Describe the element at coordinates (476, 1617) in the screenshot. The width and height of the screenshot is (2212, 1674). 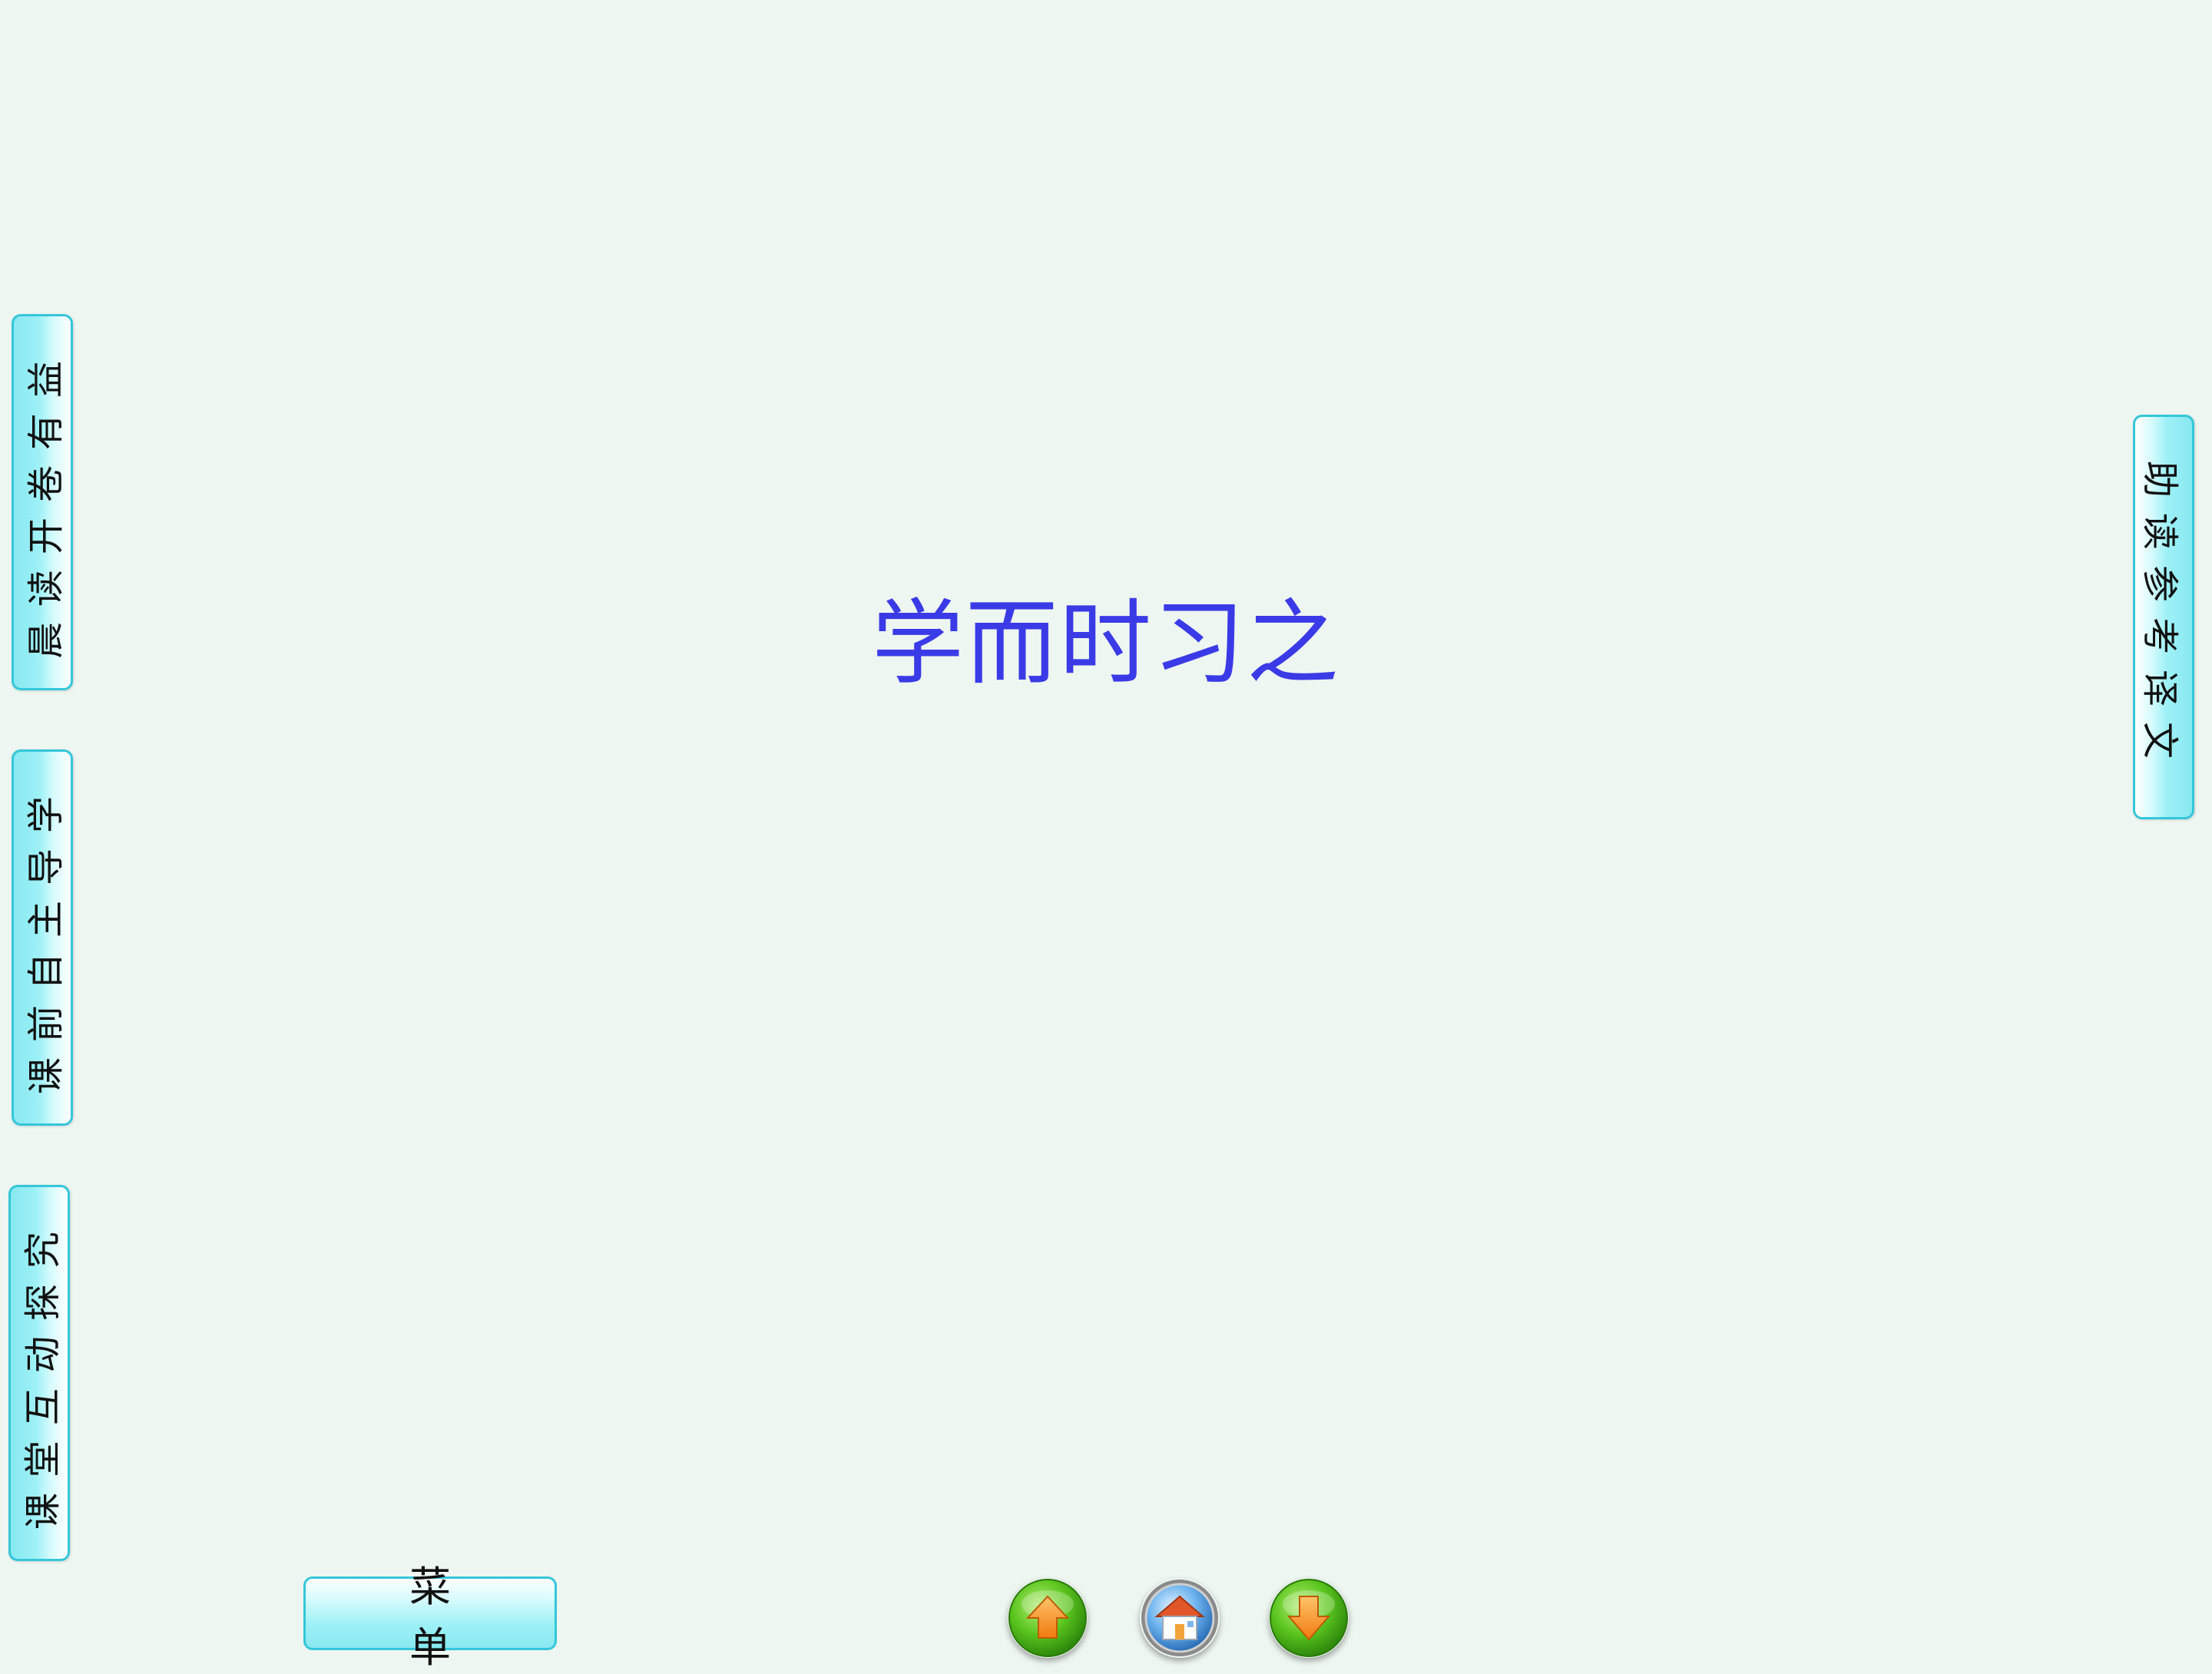
I see `menu-button-label: 菜单` at that location.